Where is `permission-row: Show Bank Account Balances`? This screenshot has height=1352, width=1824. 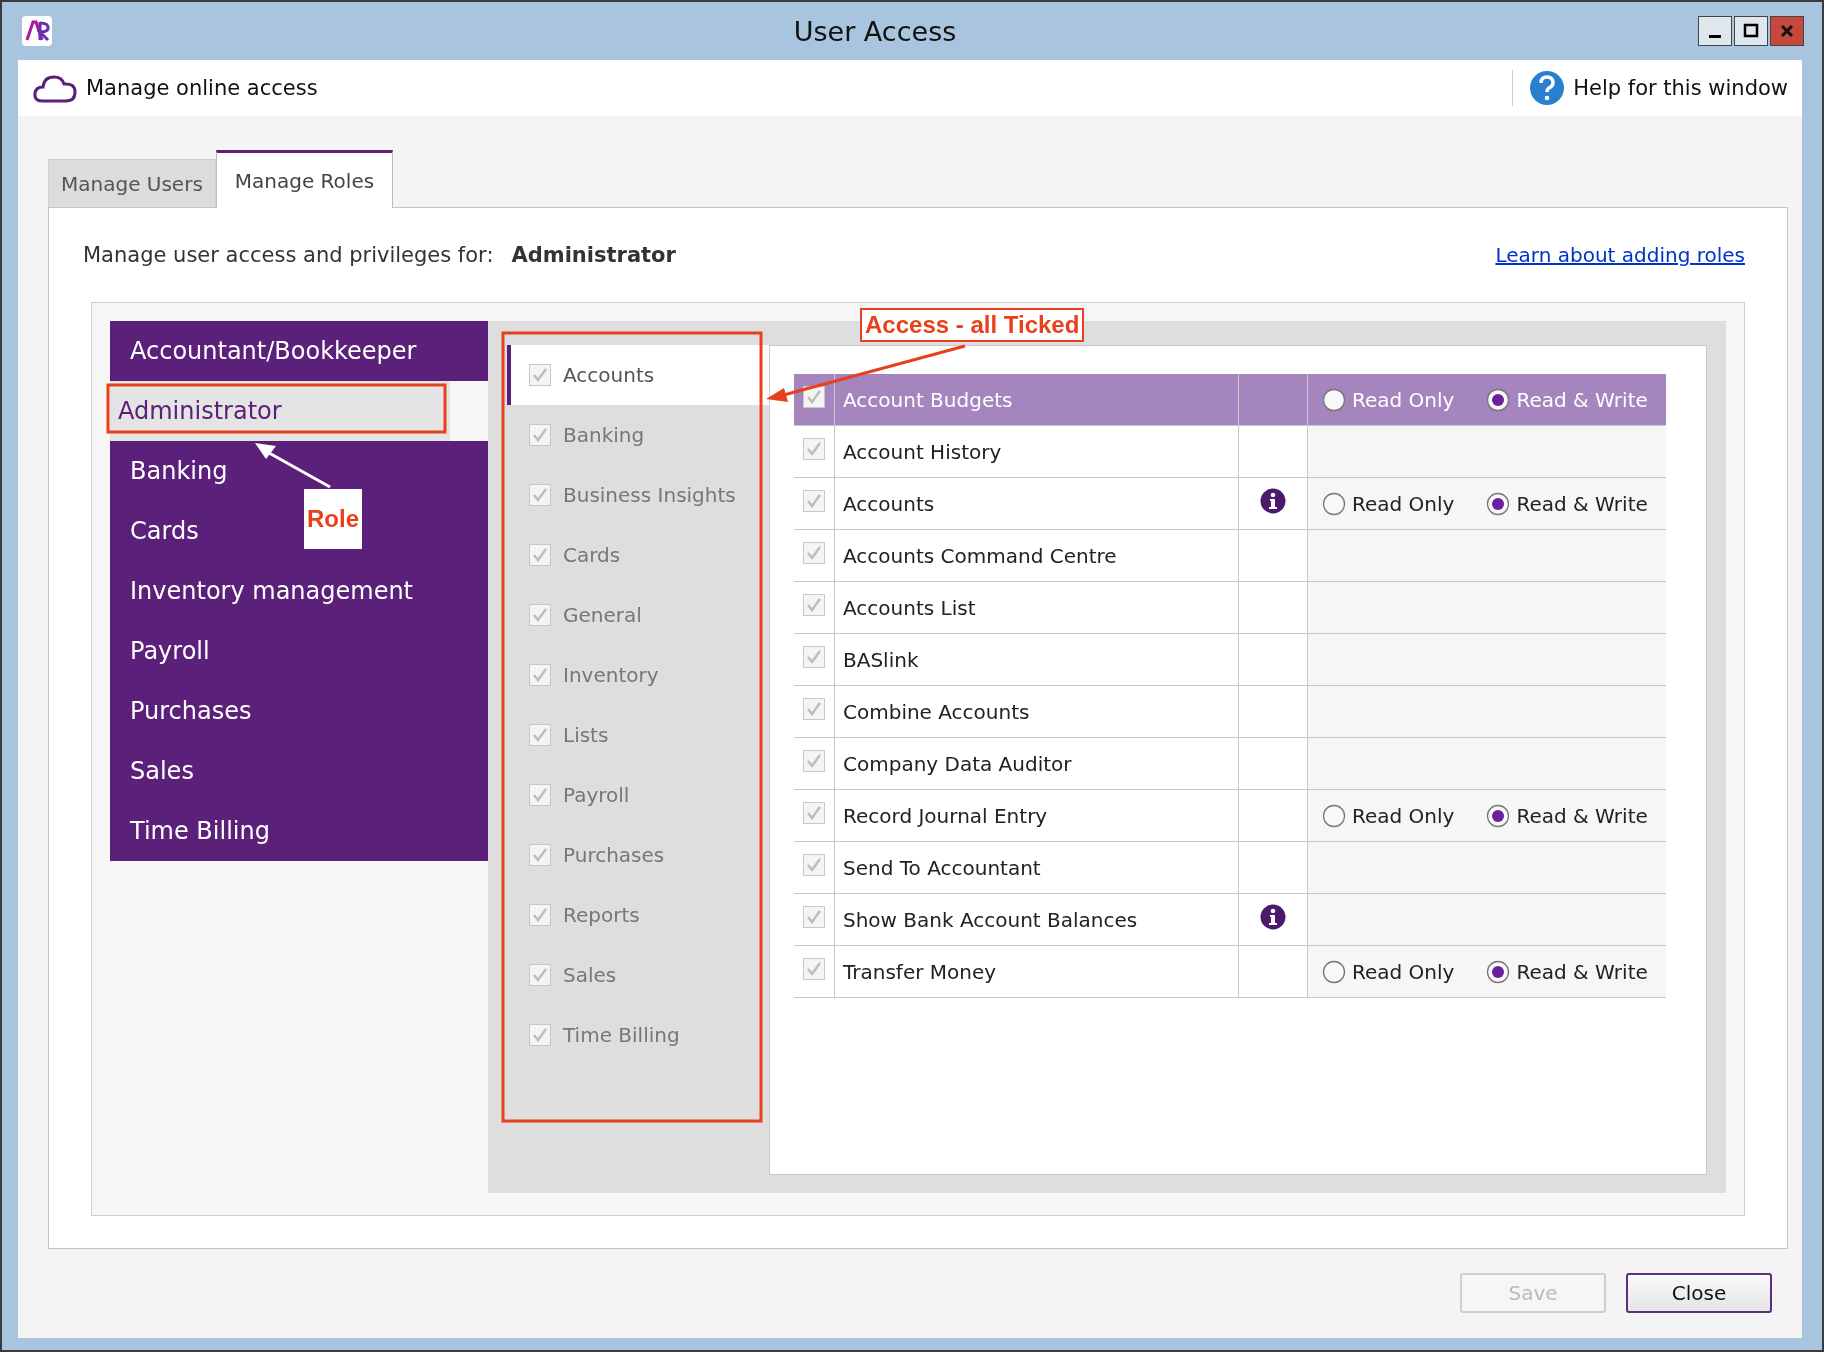
permission-row: Show Bank Account Balances is located at coordinates (1230, 919).